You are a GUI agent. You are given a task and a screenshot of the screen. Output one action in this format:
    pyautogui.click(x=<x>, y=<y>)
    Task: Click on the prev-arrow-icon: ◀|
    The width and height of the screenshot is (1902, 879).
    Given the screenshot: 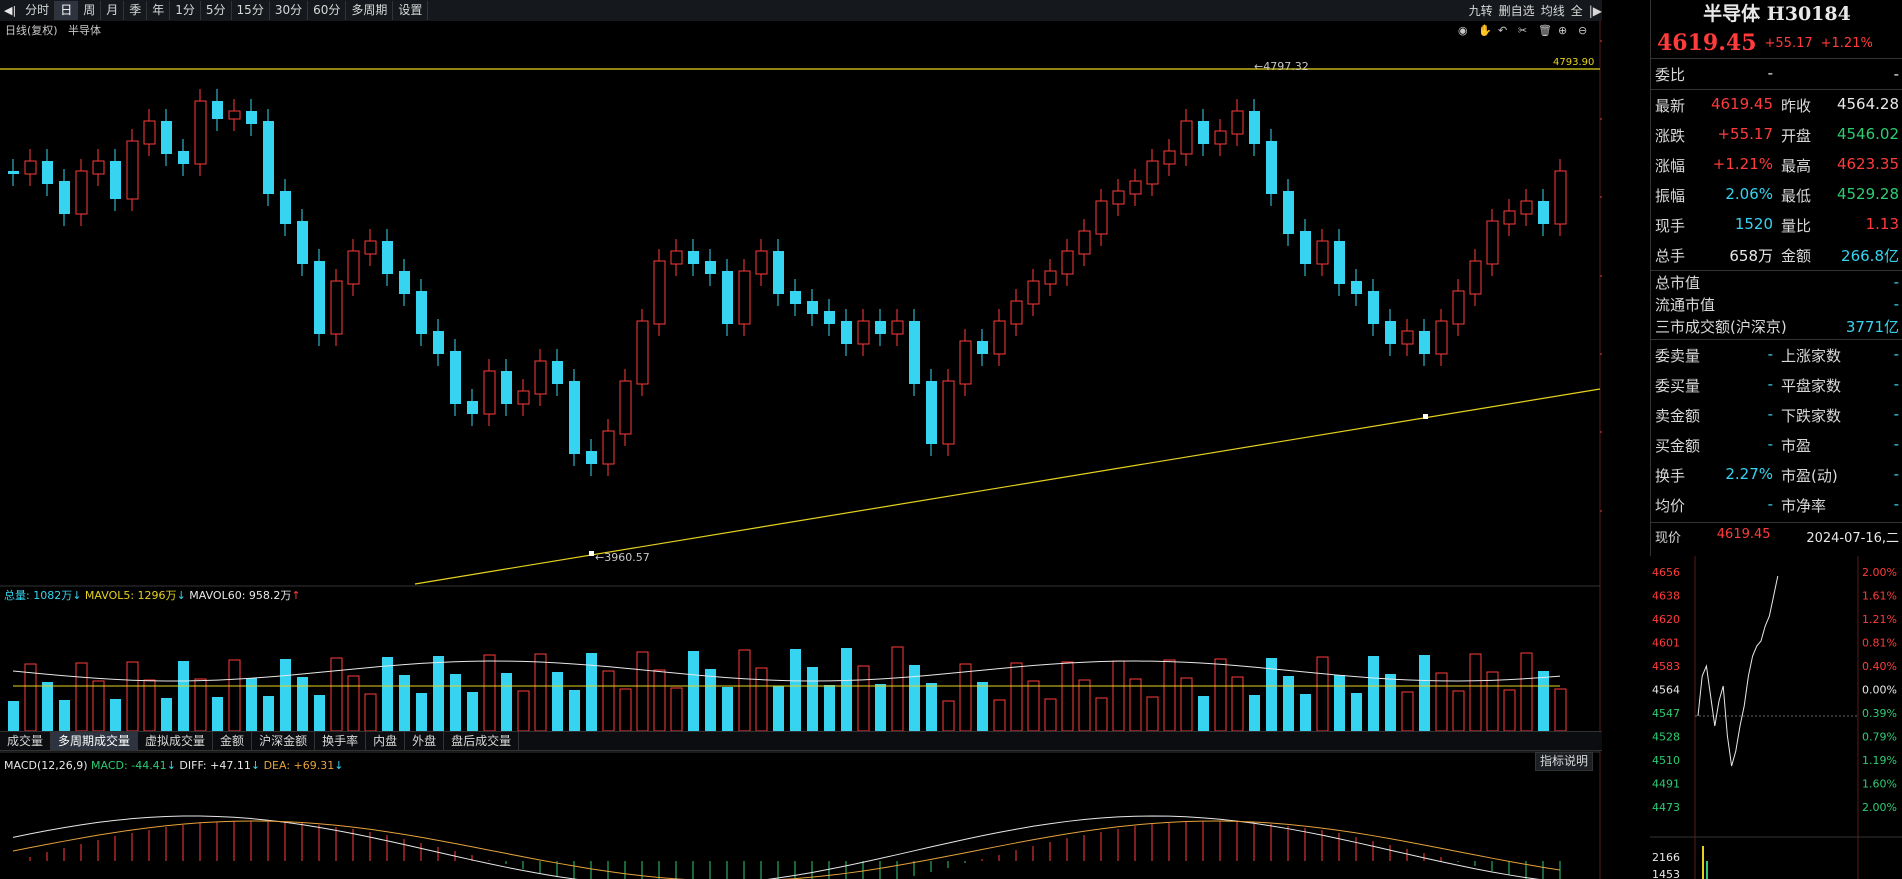 What is the action you would take?
    pyautogui.click(x=10, y=10)
    